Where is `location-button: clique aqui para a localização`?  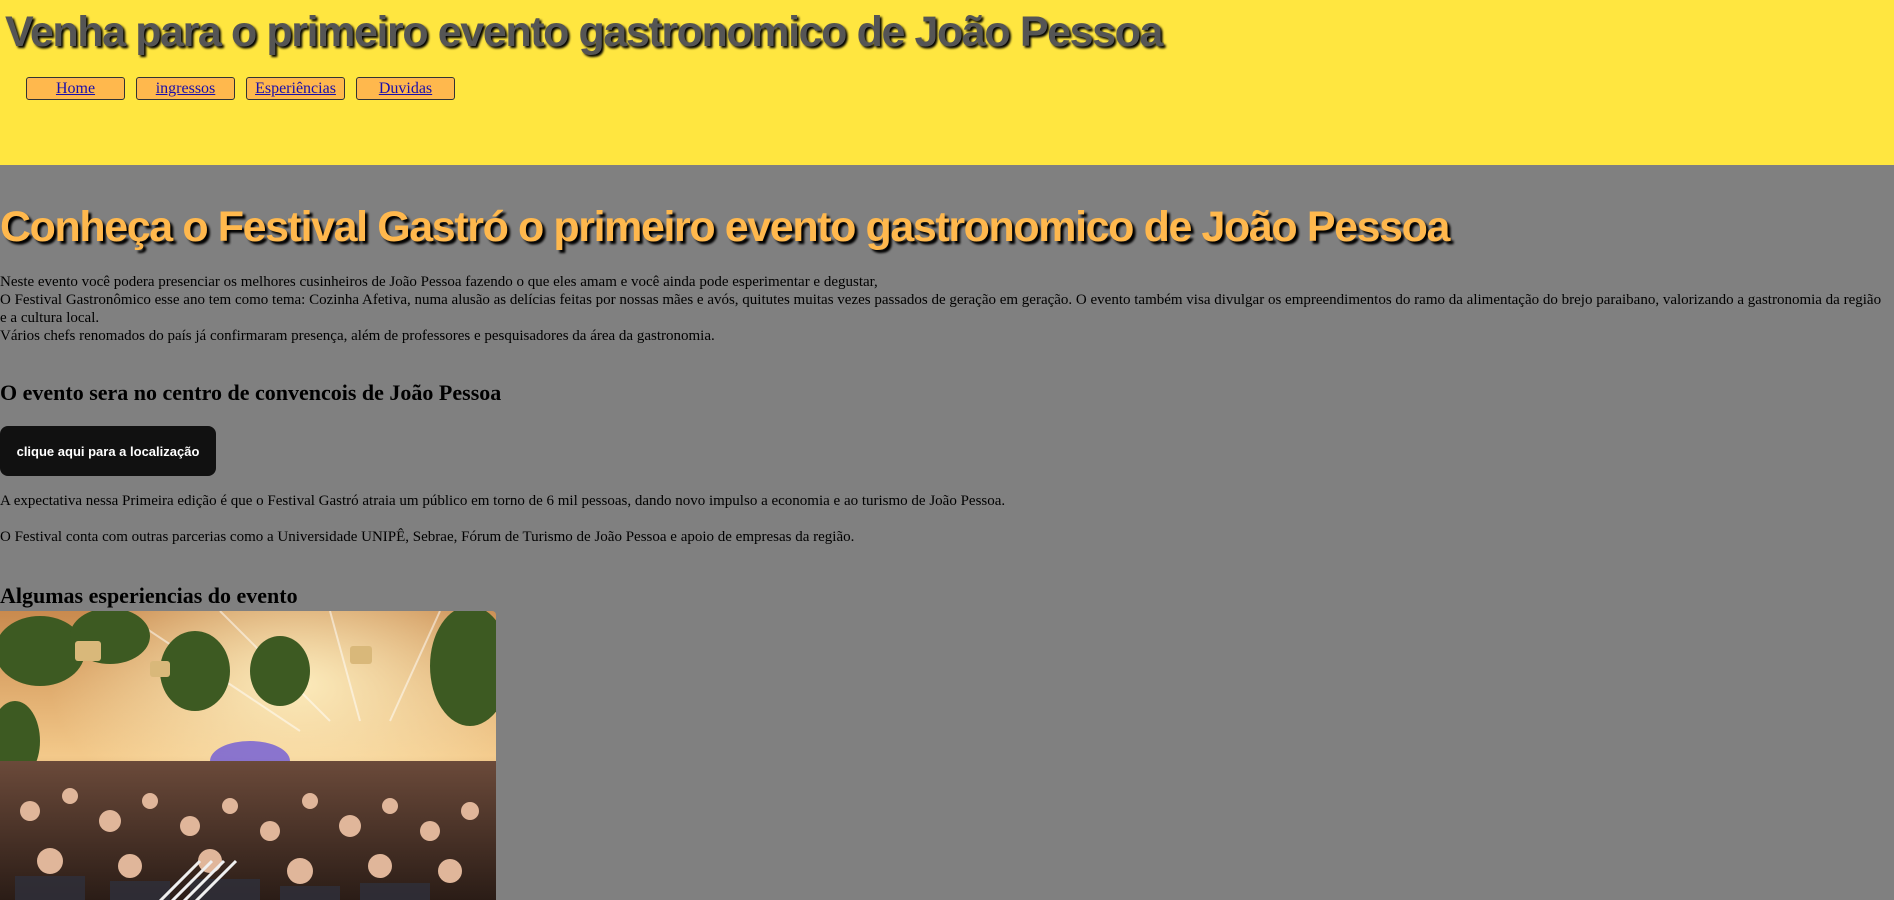
location-button: clique aqui para a localização is located at coordinates (108, 451).